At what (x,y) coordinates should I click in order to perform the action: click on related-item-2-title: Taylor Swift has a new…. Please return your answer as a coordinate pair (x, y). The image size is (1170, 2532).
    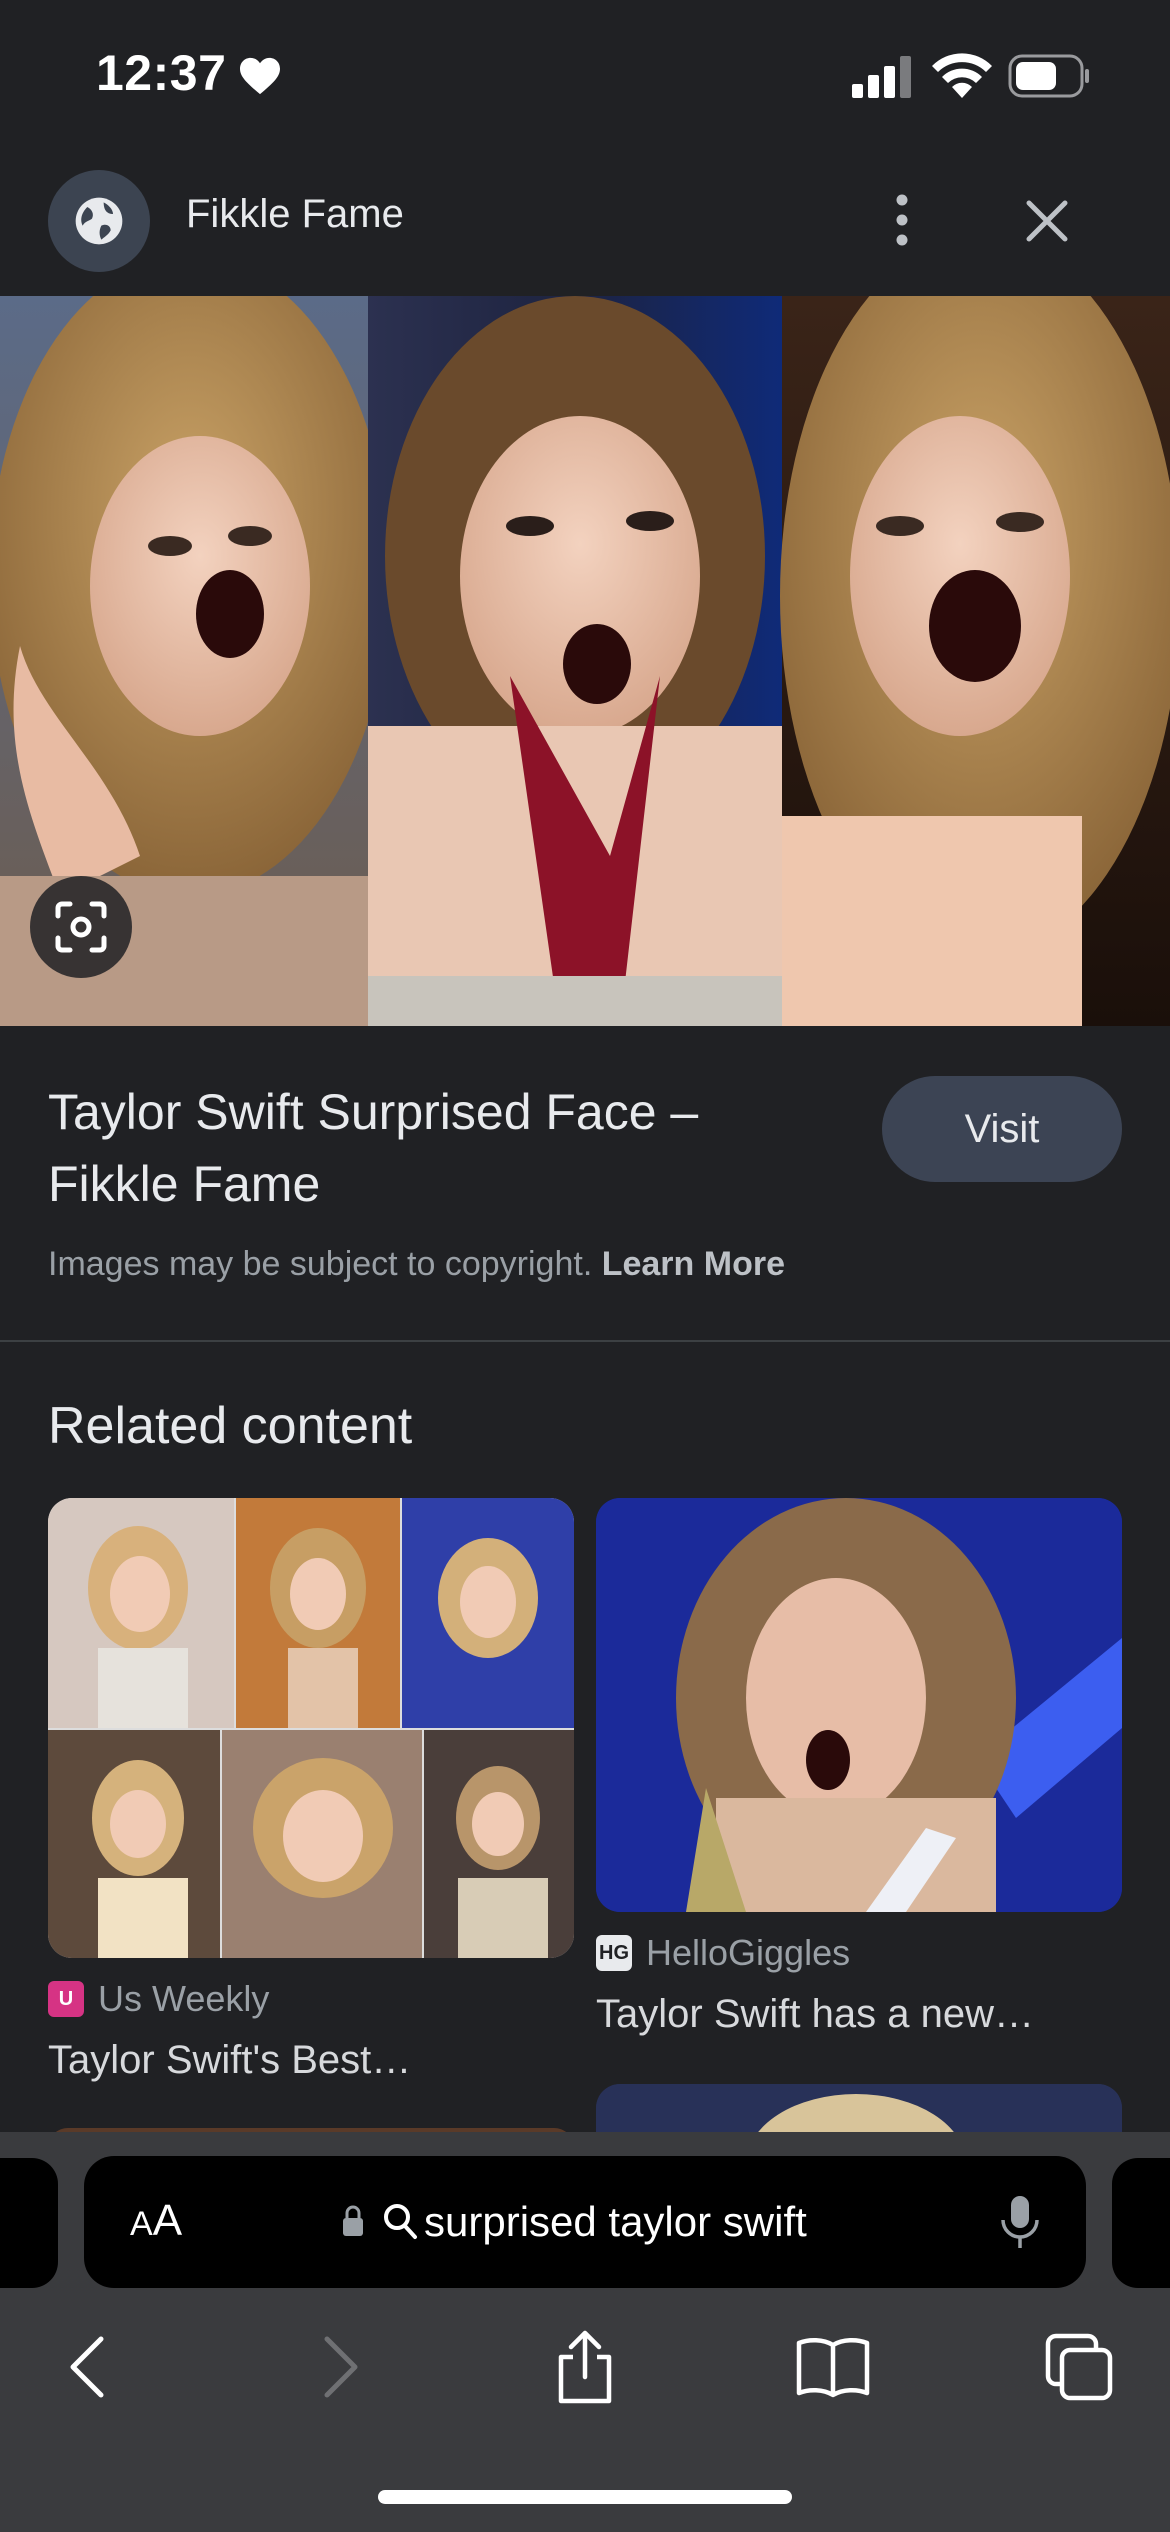
    Looking at the image, I should click on (815, 2014).